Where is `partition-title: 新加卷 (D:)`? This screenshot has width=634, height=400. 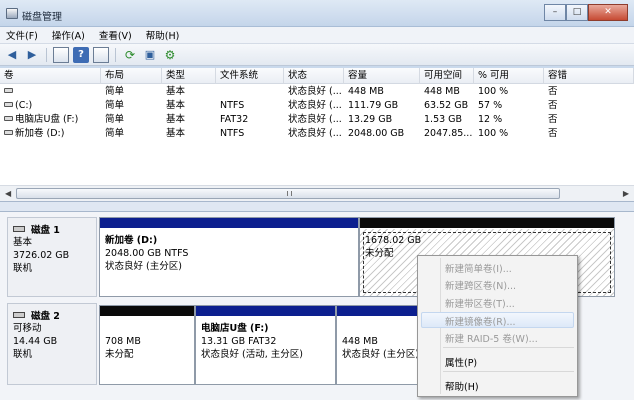 partition-title: 新加卷 (D:) is located at coordinates (131, 240).